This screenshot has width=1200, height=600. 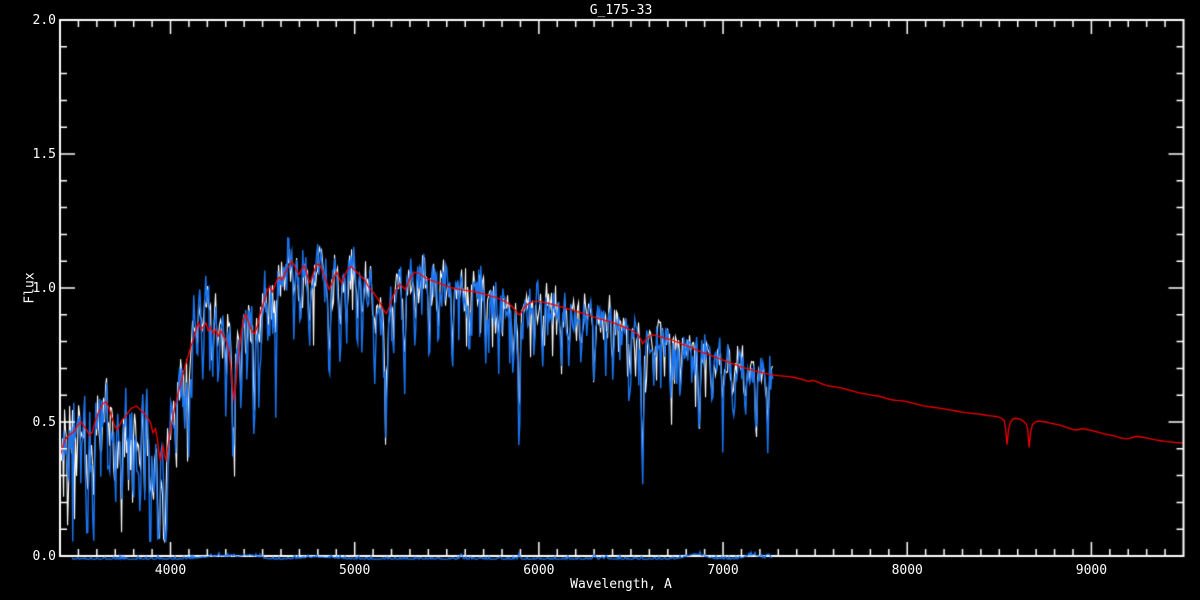 What do you see at coordinates (539, 570) in the screenshot?
I see `x-tick-label: 6000` at bounding box center [539, 570].